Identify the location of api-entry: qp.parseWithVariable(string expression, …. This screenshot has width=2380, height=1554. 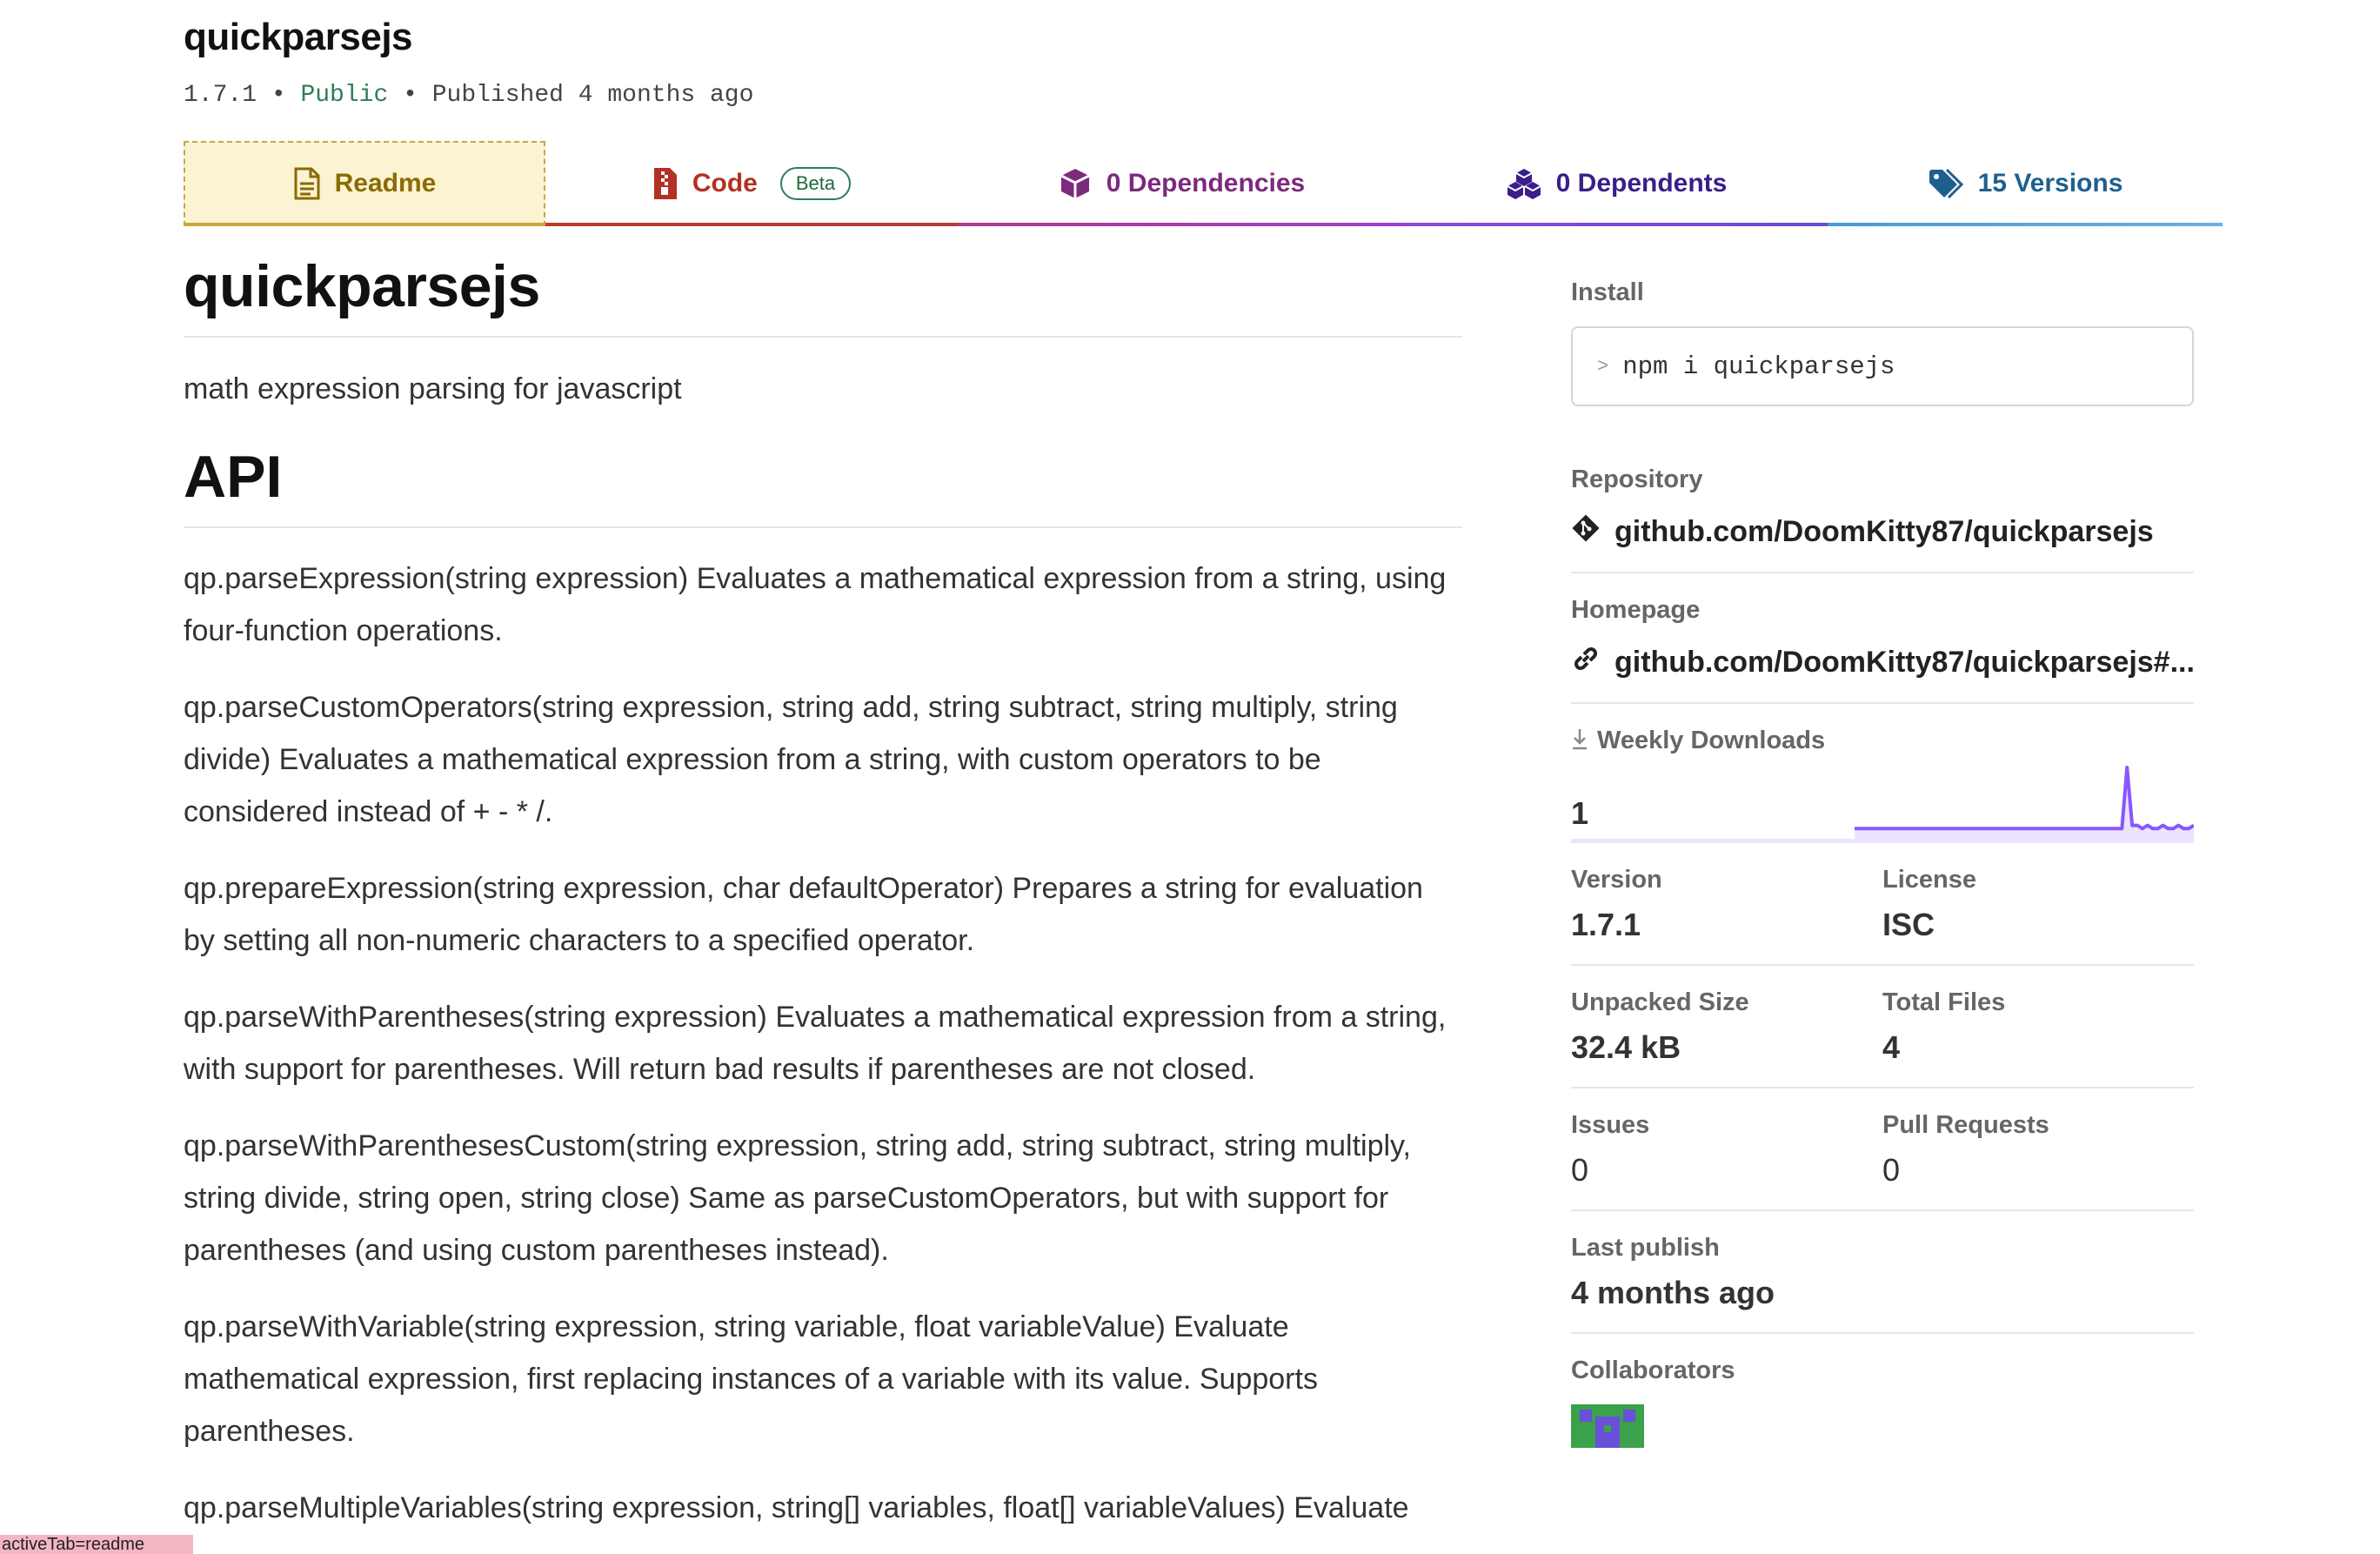
(751, 1379).